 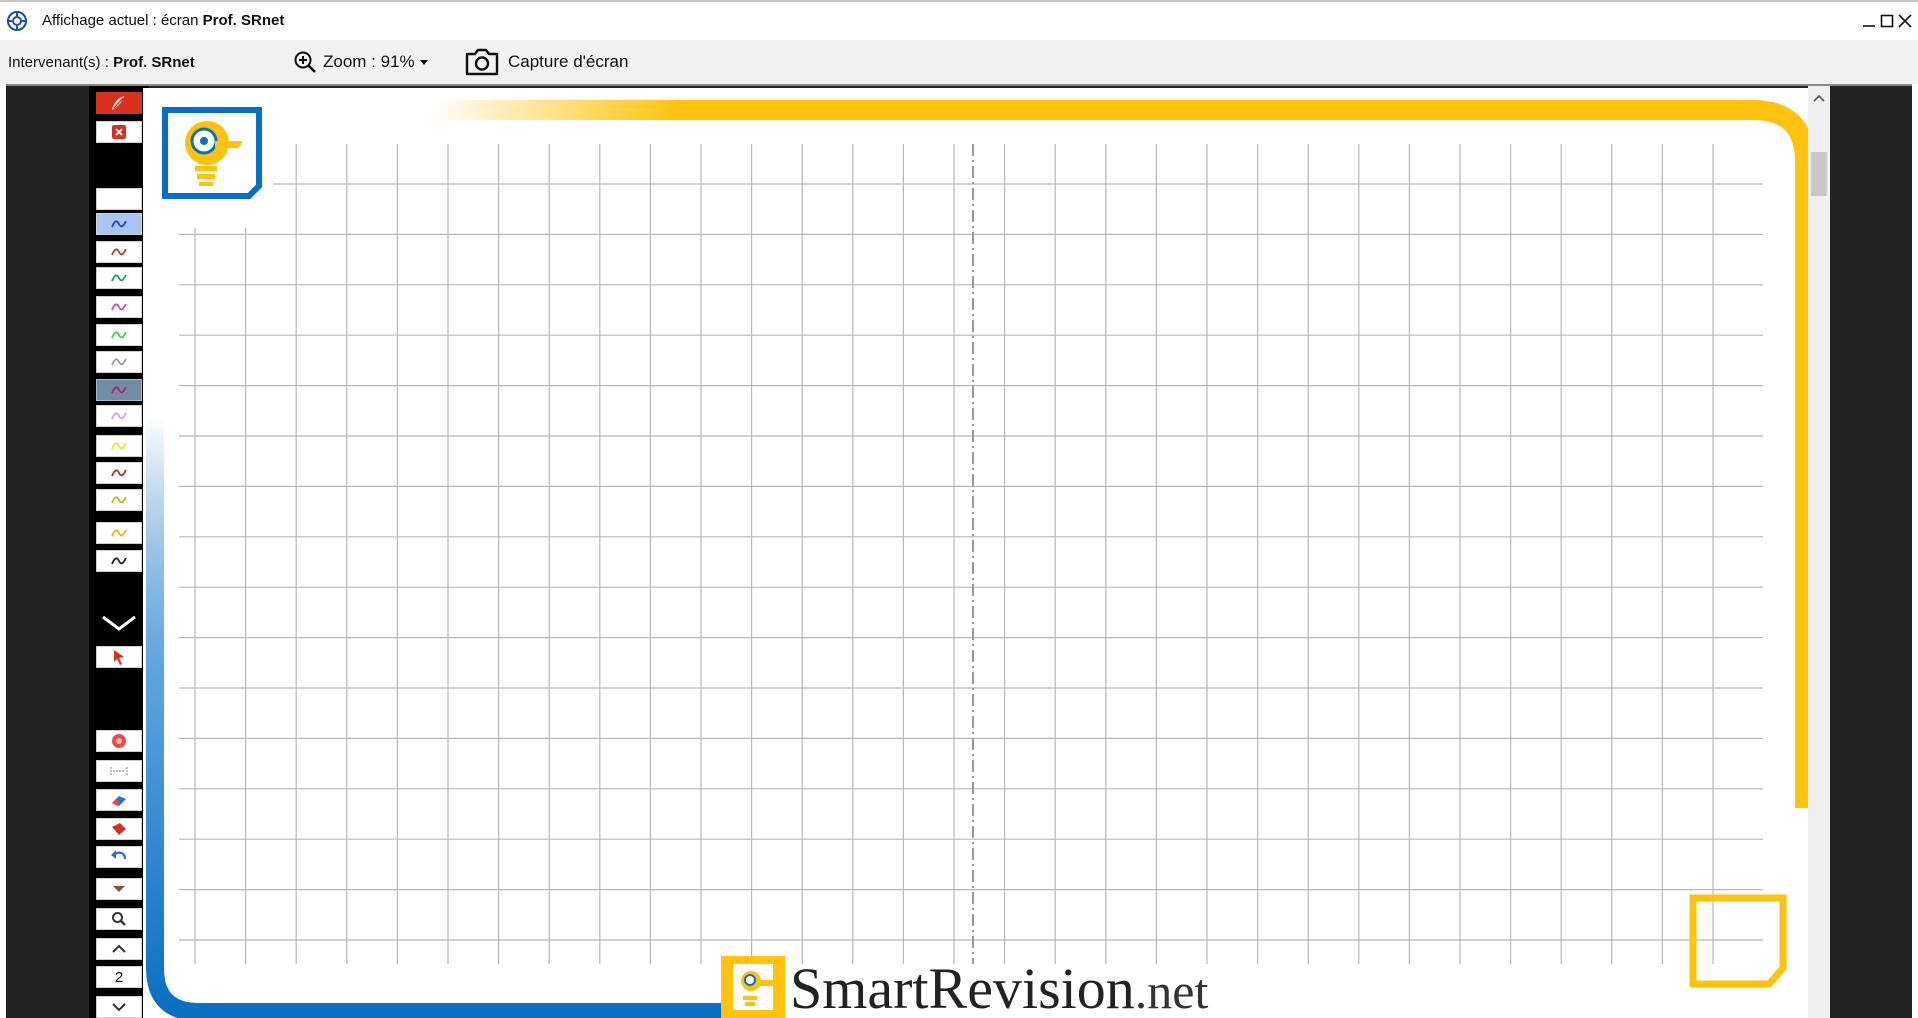 What do you see at coordinates (1869, 21) in the screenshot?
I see `minimize-icon` at bounding box center [1869, 21].